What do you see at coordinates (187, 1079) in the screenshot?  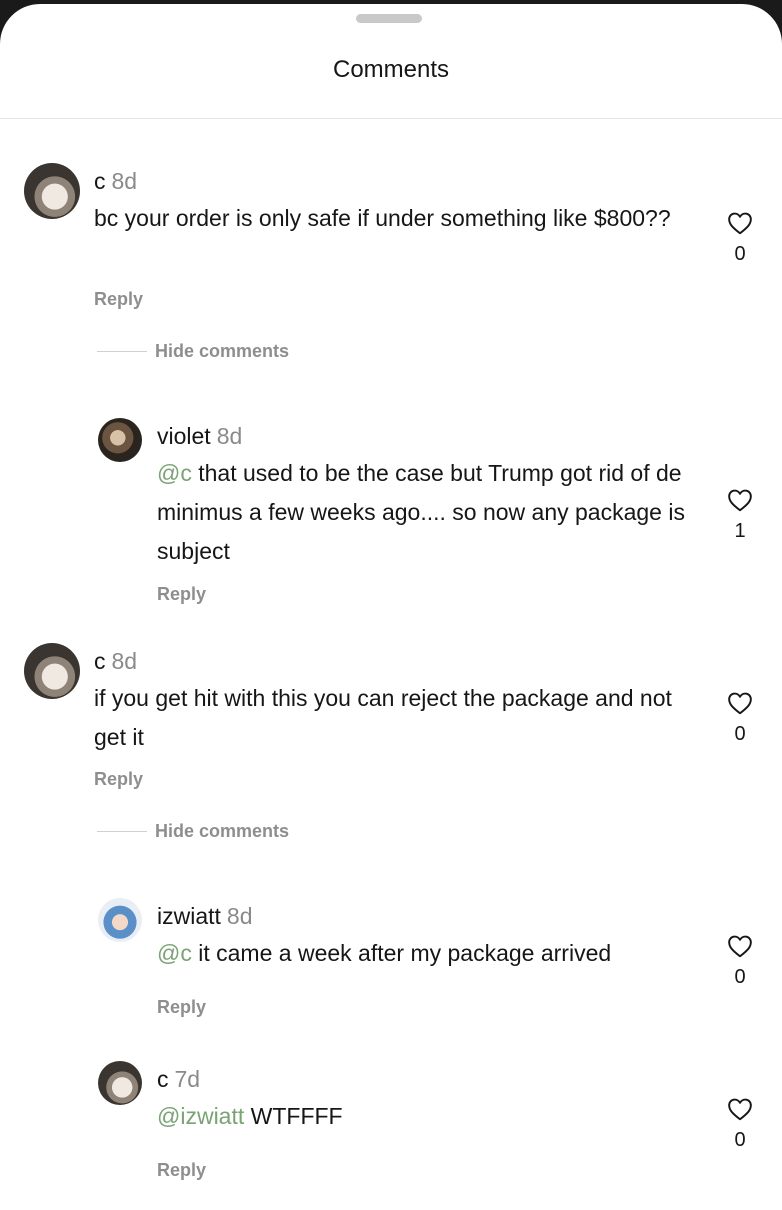 I see `comment-age: 7d` at bounding box center [187, 1079].